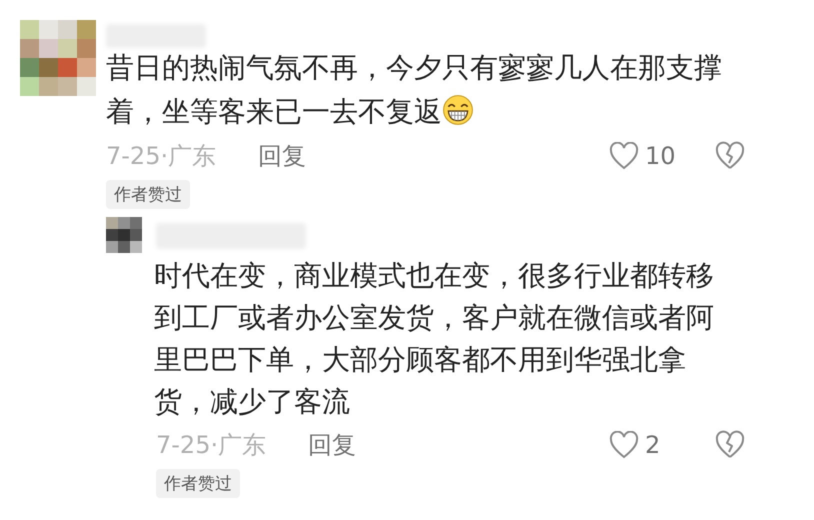 The height and width of the screenshot is (520, 814). Describe the element at coordinates (660, 156) in the screenshot. I see `like-count: 10` at that location.